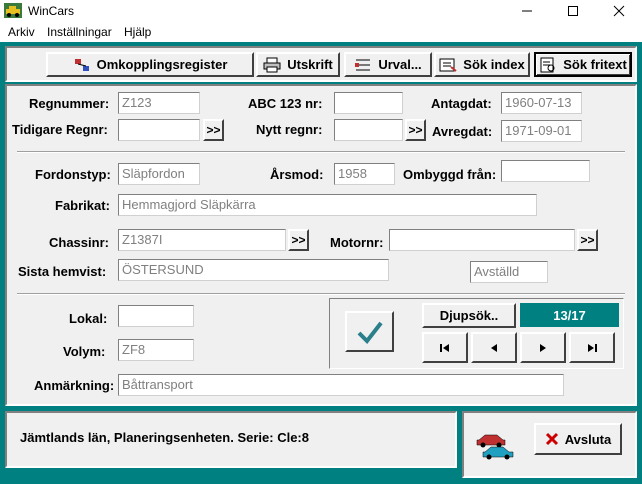 The image size is (642, 484). I want to click on motornr-field, so click(482, 240).